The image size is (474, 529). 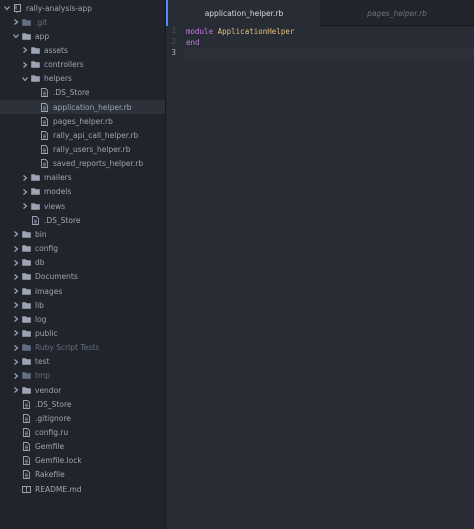 I want to click on code-line-current, so click(x=329, y=53).